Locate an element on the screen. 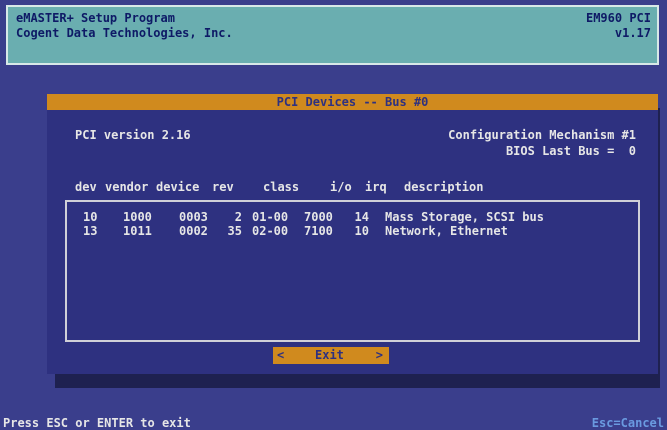 The width and height of the screenshot is (667, 430). cell-device: 0003 is located at coordinates (193, 217).